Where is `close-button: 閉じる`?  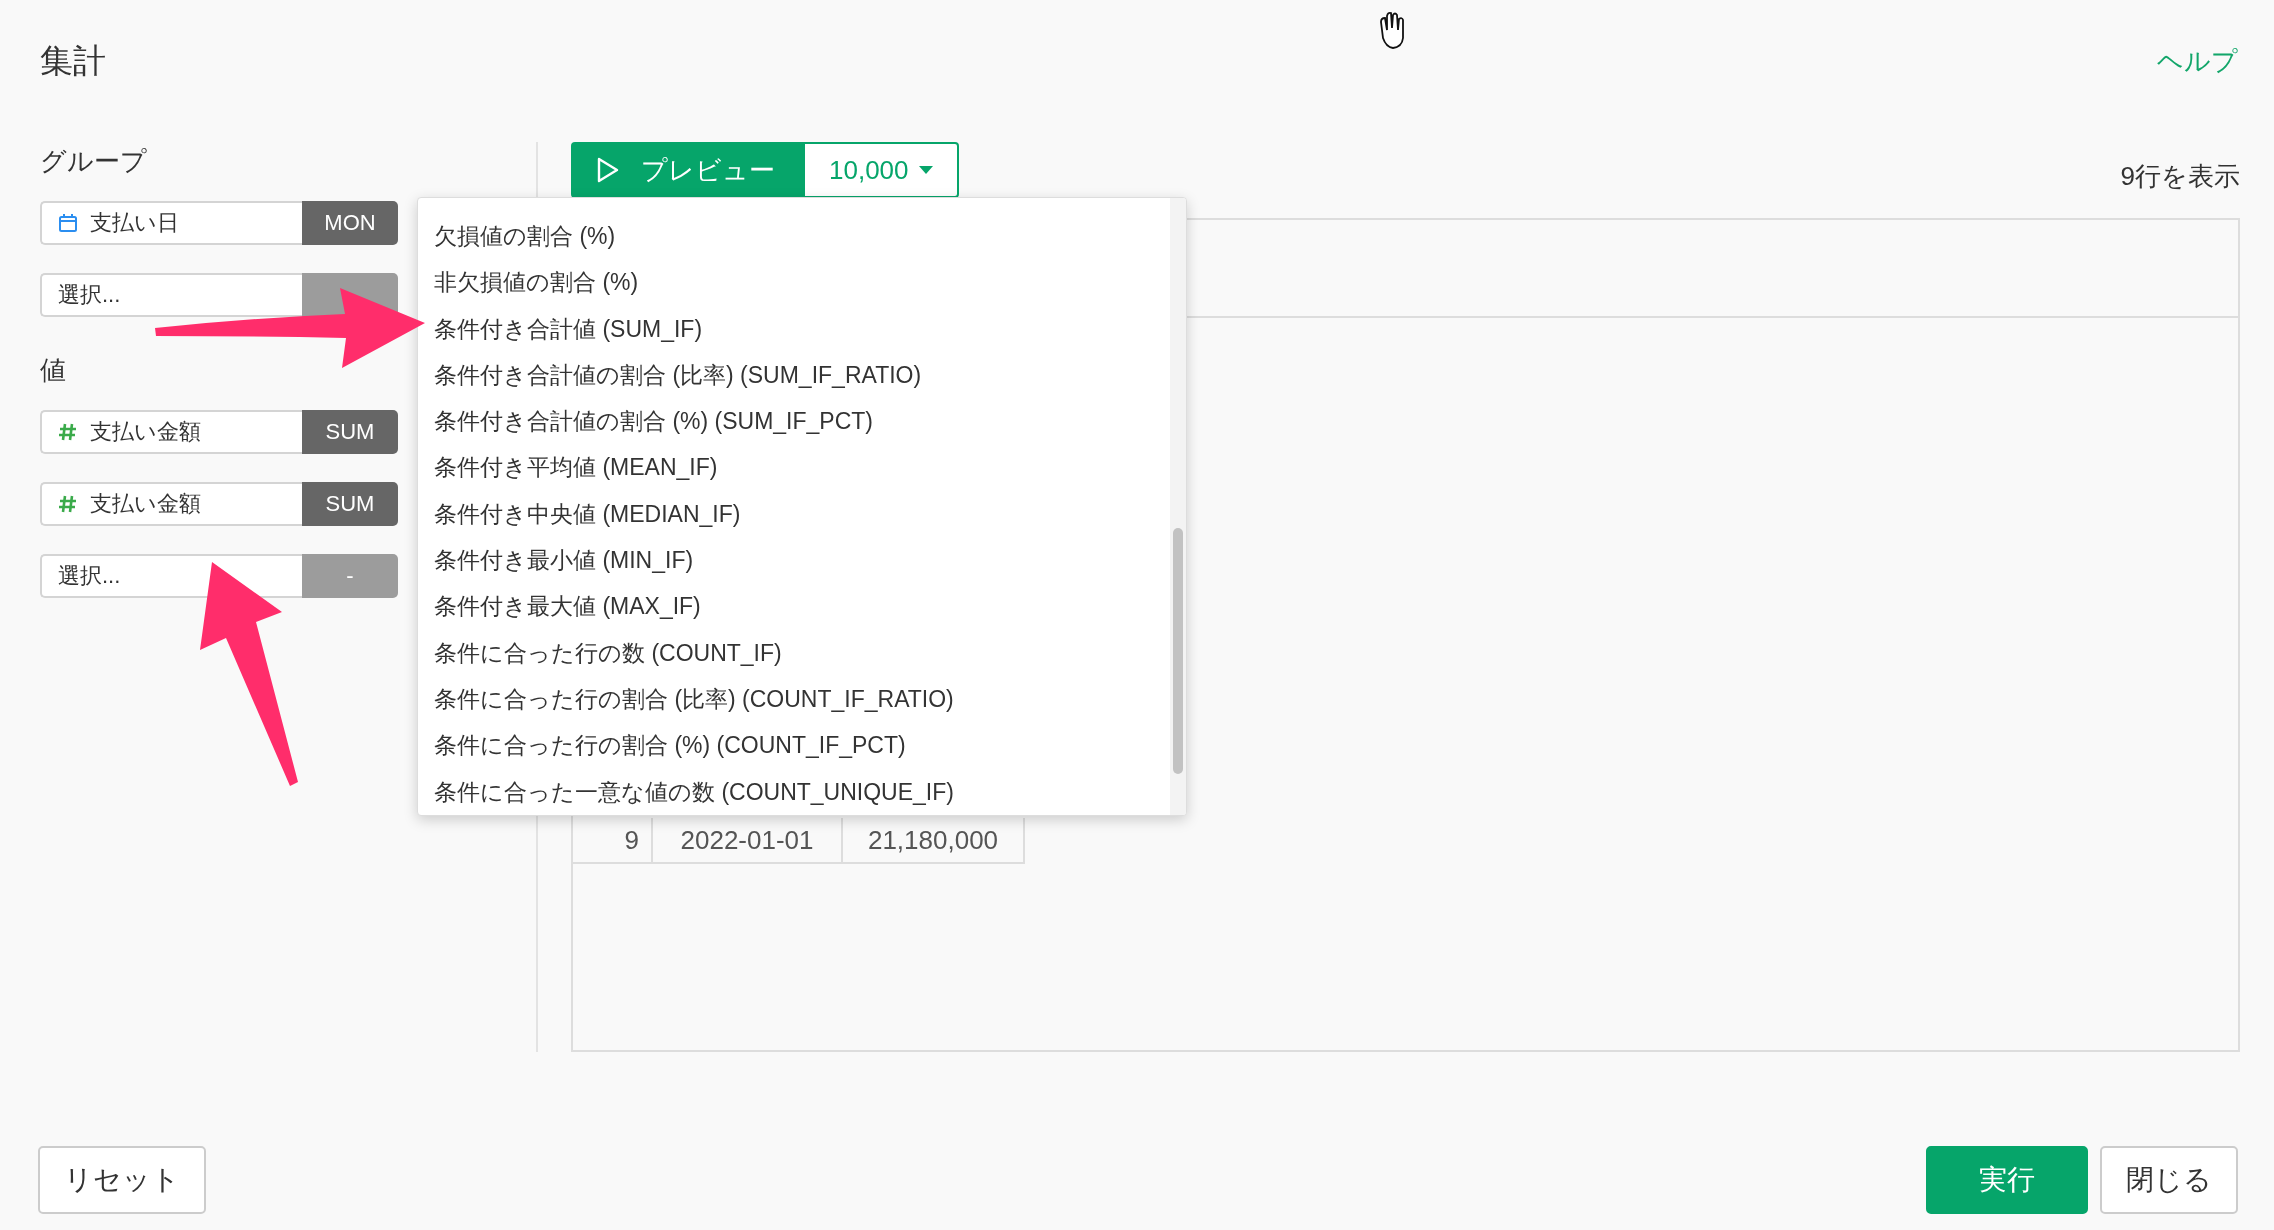
close-button: 閉じる is located at coordinates (2169, 1180).